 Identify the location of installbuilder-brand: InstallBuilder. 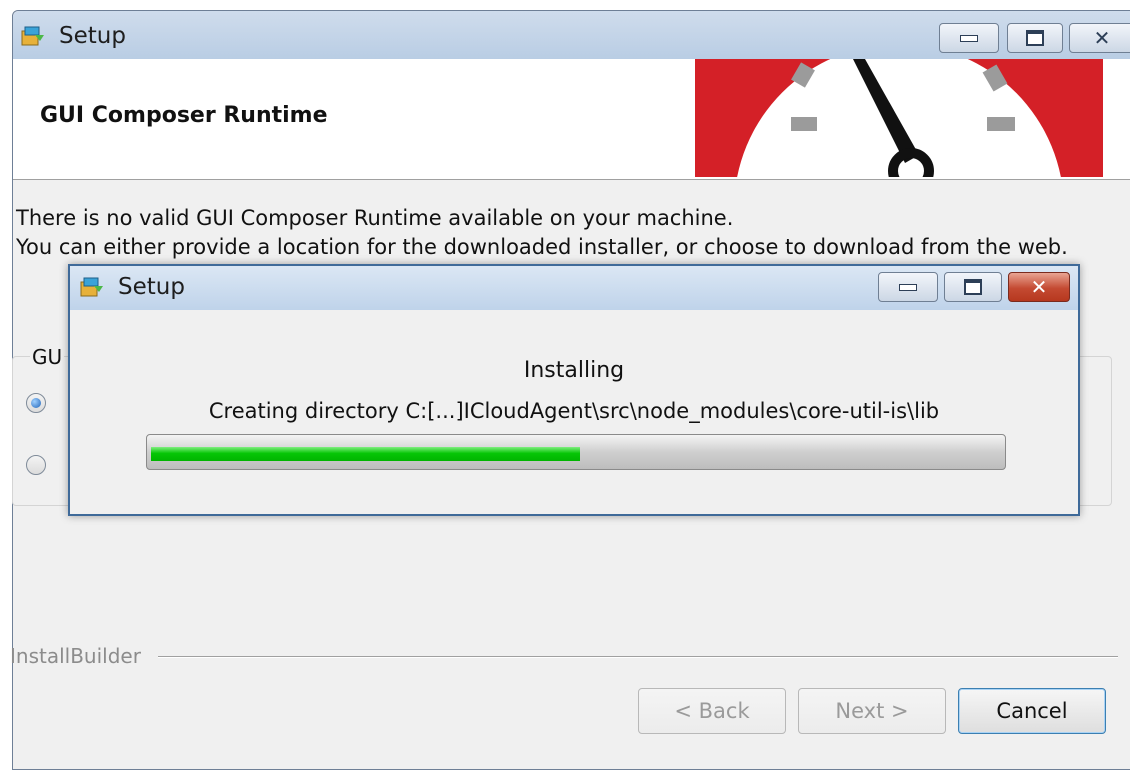
(75, 656).